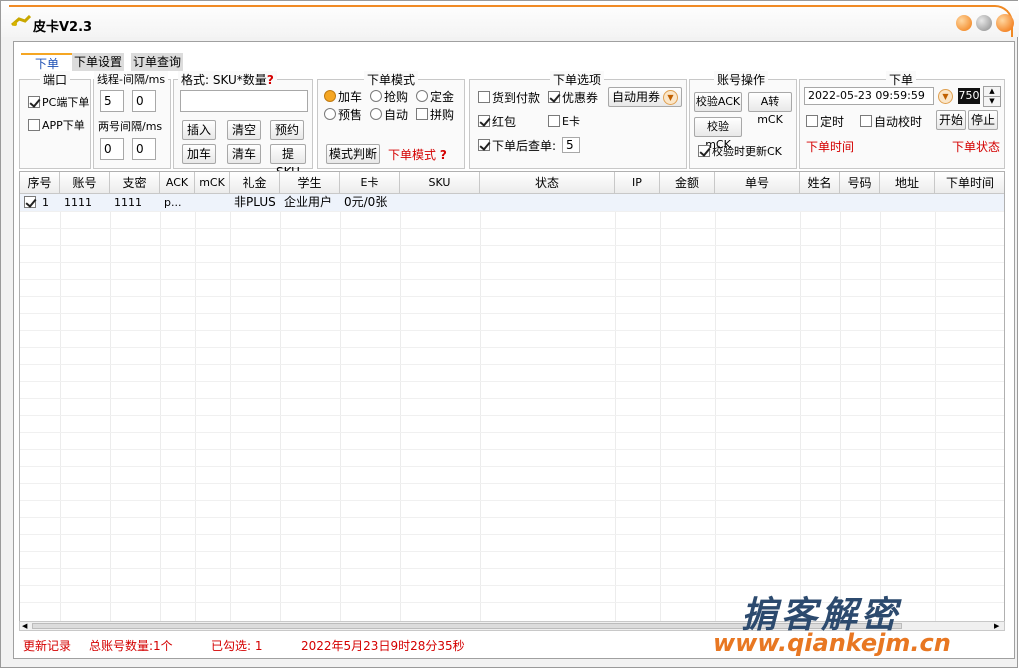 This screenshot has width=1020, height=670. What do you see at coordinates (812, 121) in the screenshot?
I see `timer-checkbox` at bounding box center [812, 121].